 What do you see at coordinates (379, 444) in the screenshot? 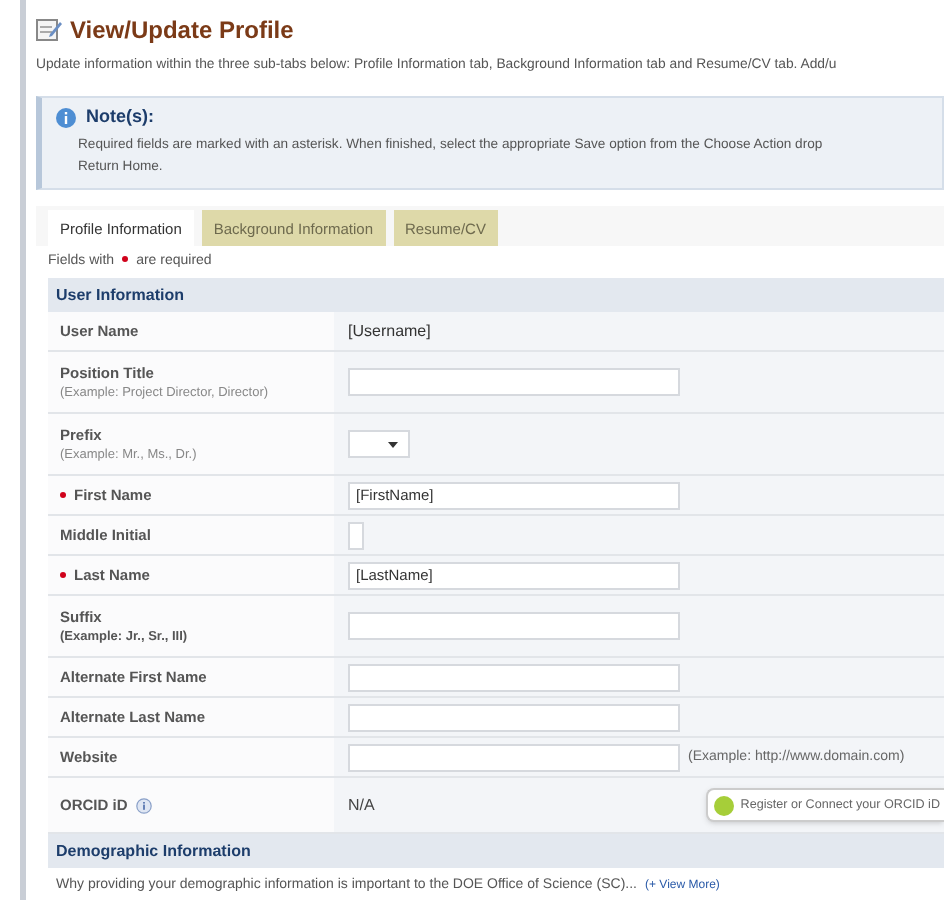
I see `prefix-select` at bounding box center [379, 444].